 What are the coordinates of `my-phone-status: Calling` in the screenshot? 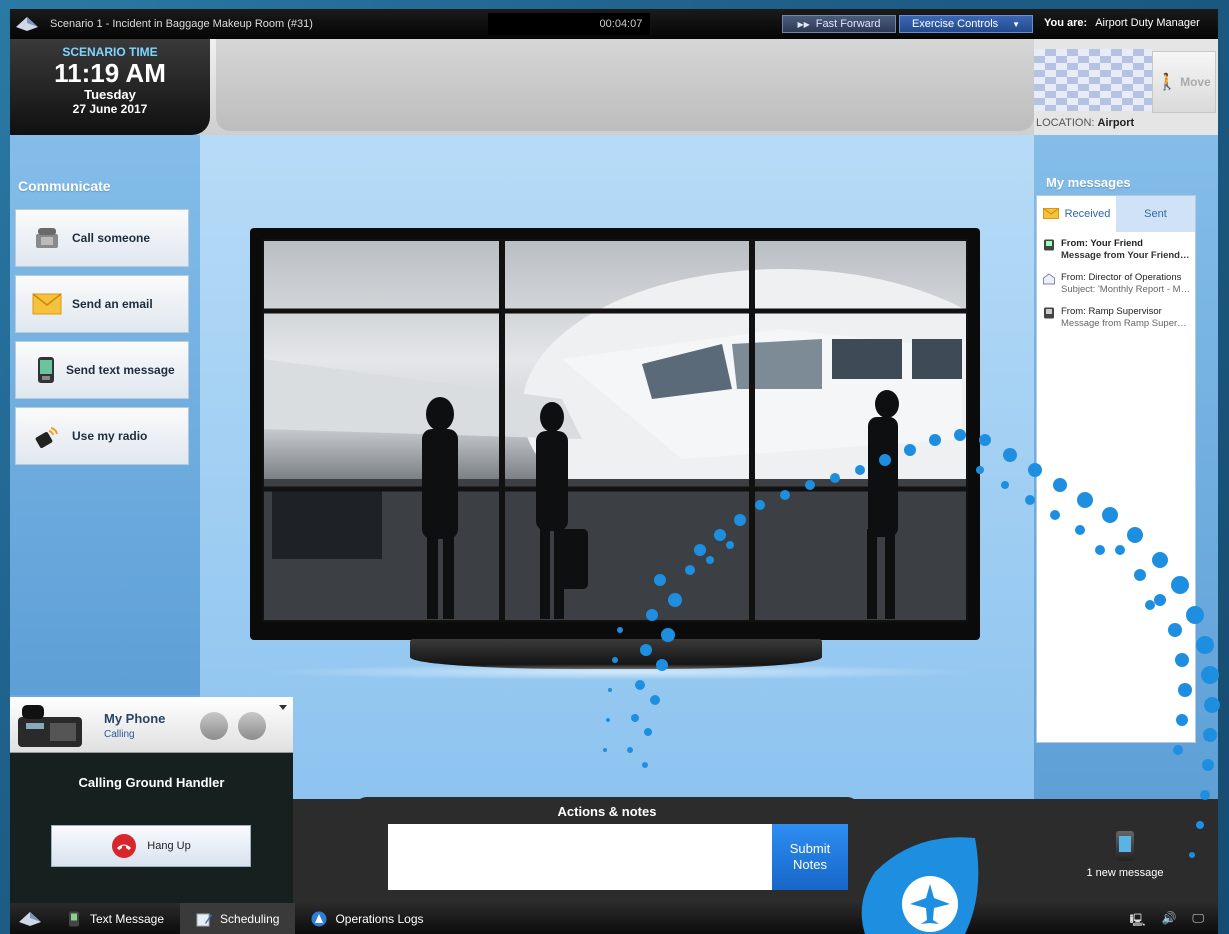 It's located at (119, 734).